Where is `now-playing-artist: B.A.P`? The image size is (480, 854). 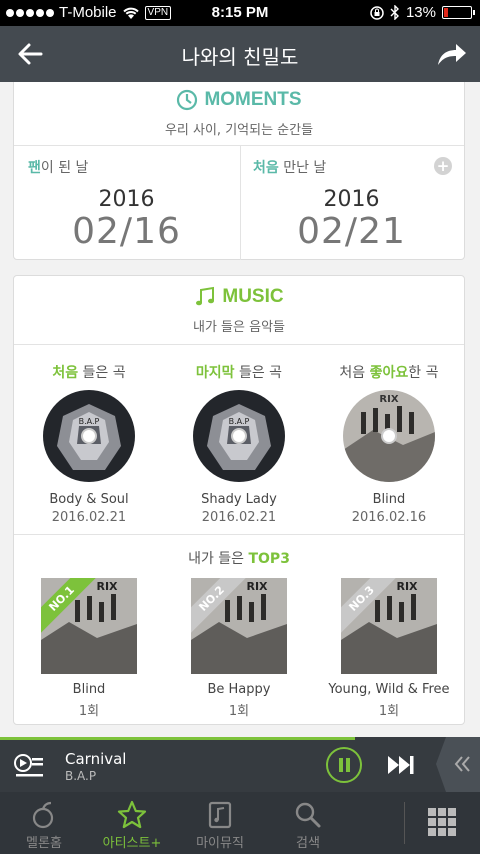 now-playing-artist: B.A.P is located at coordinates (80, 776).